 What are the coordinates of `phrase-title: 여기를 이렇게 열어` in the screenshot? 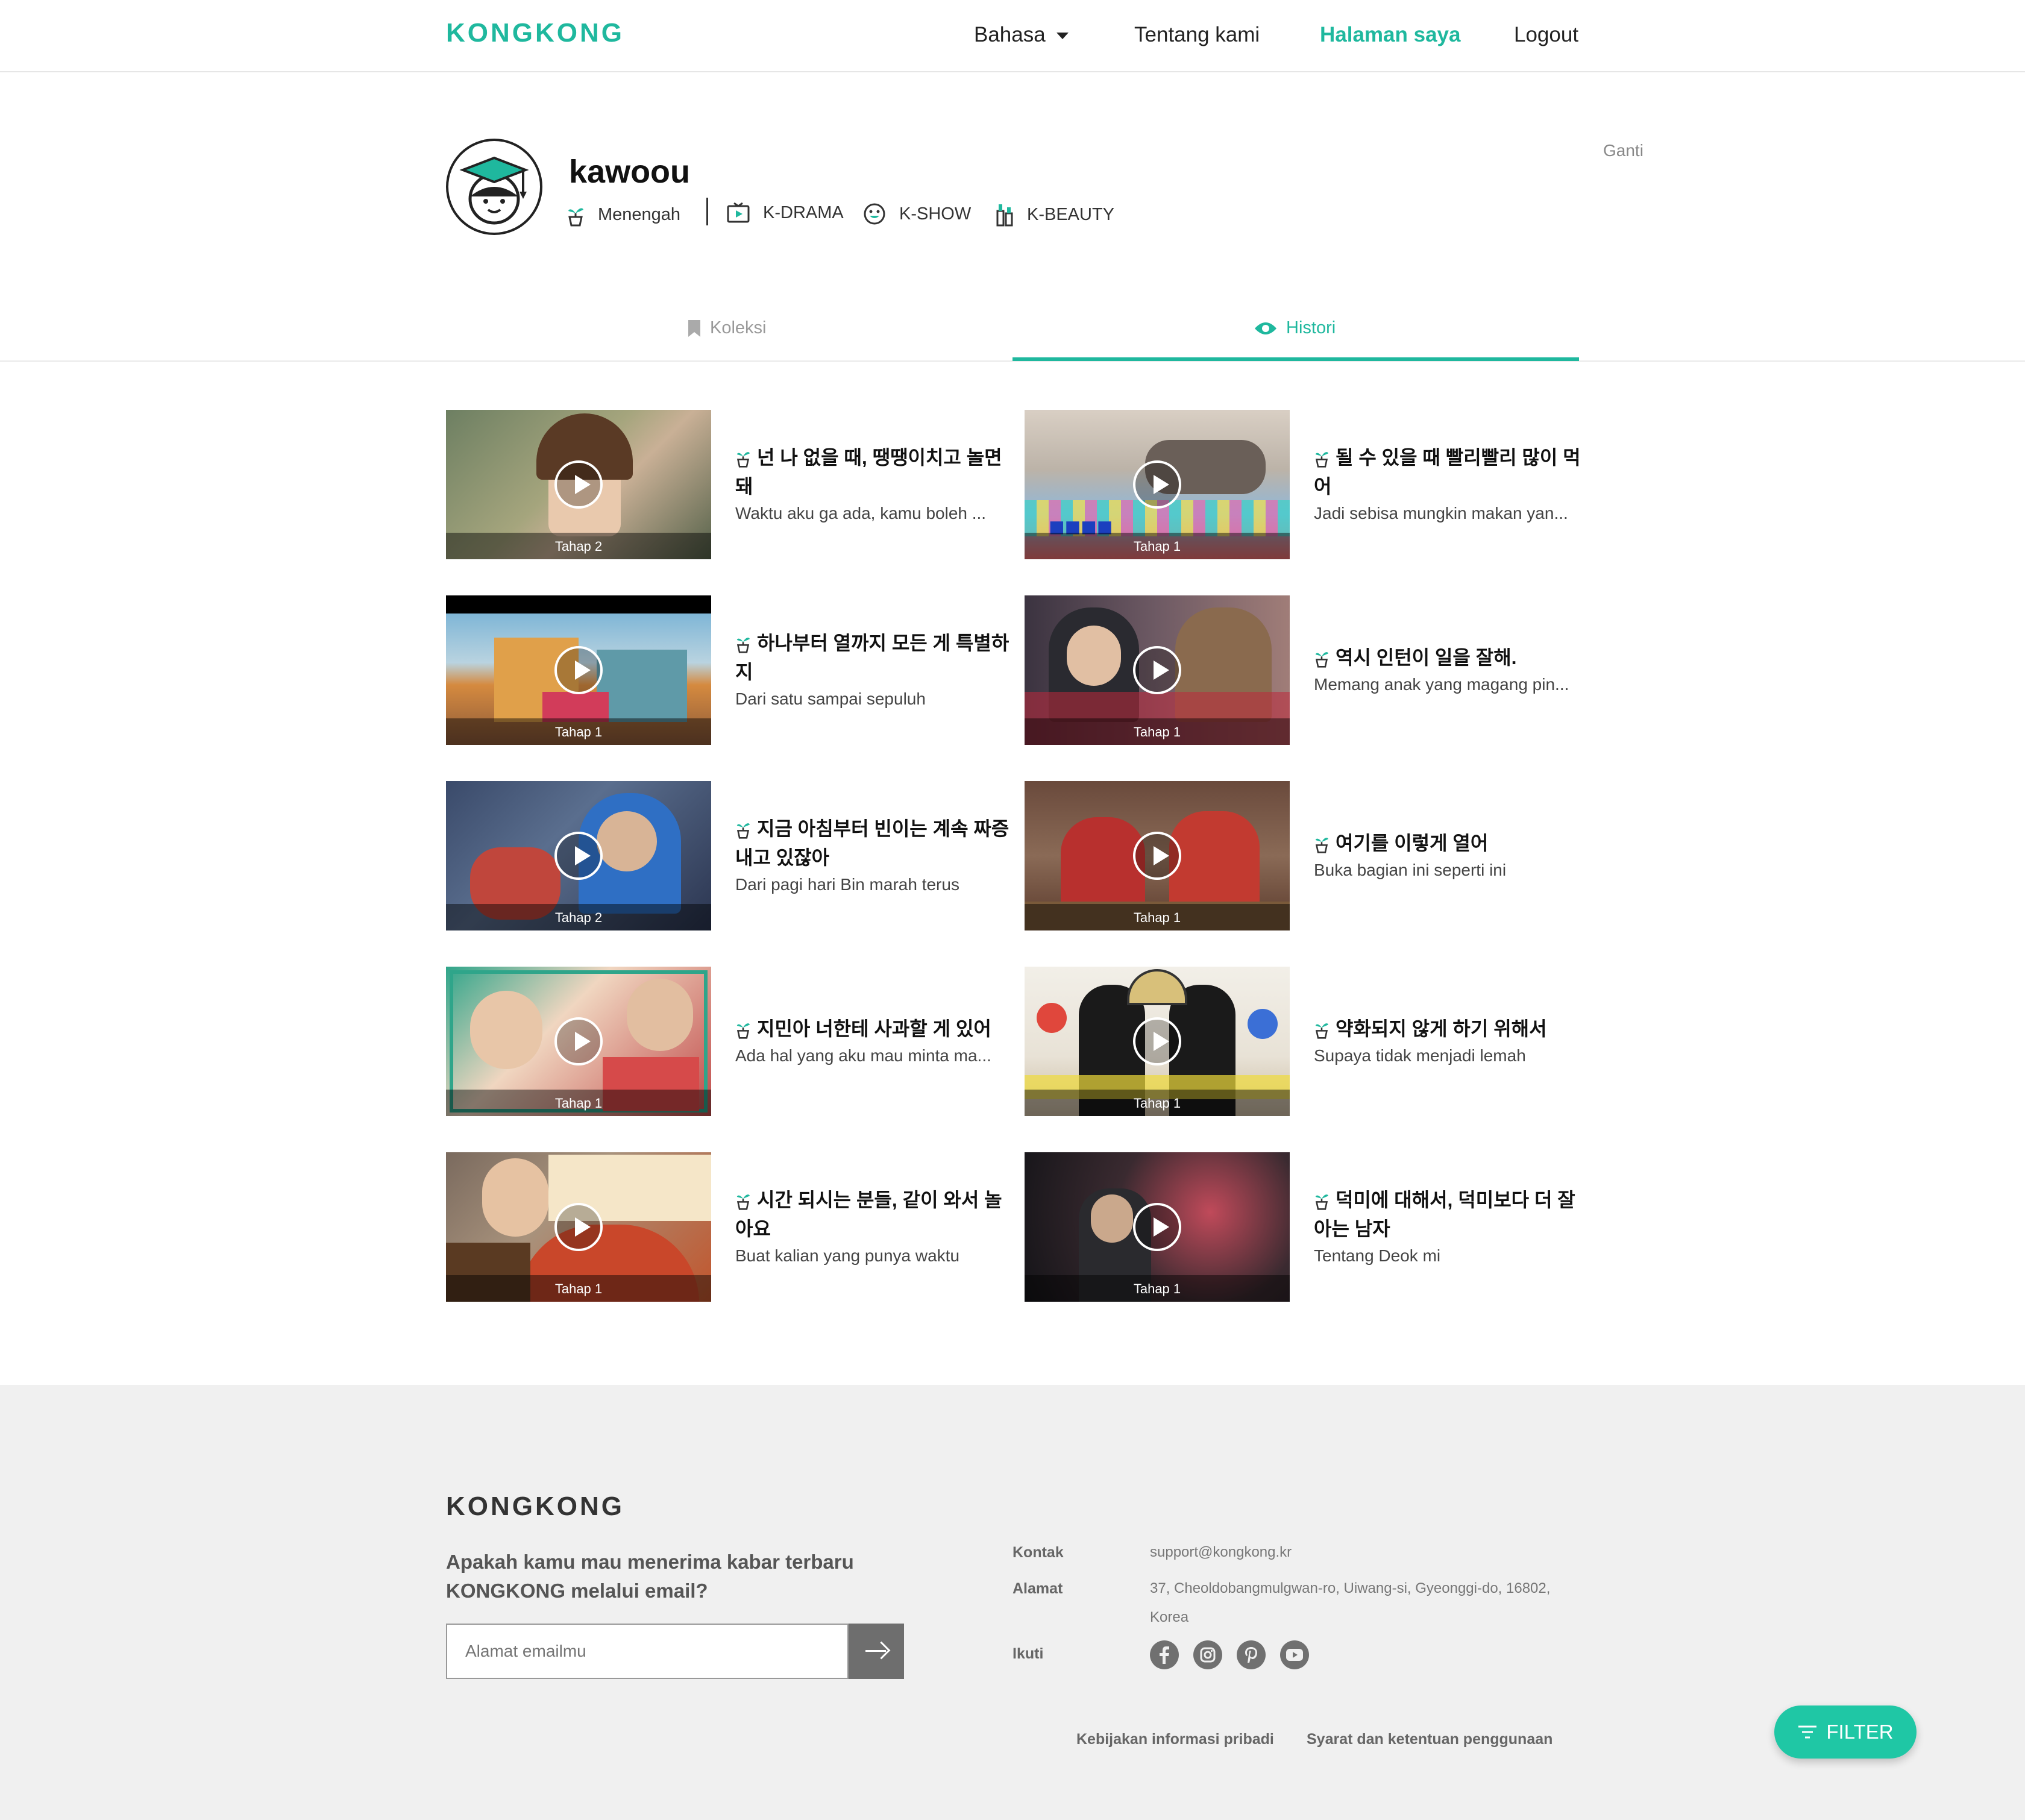 It's located at (1452, 843).